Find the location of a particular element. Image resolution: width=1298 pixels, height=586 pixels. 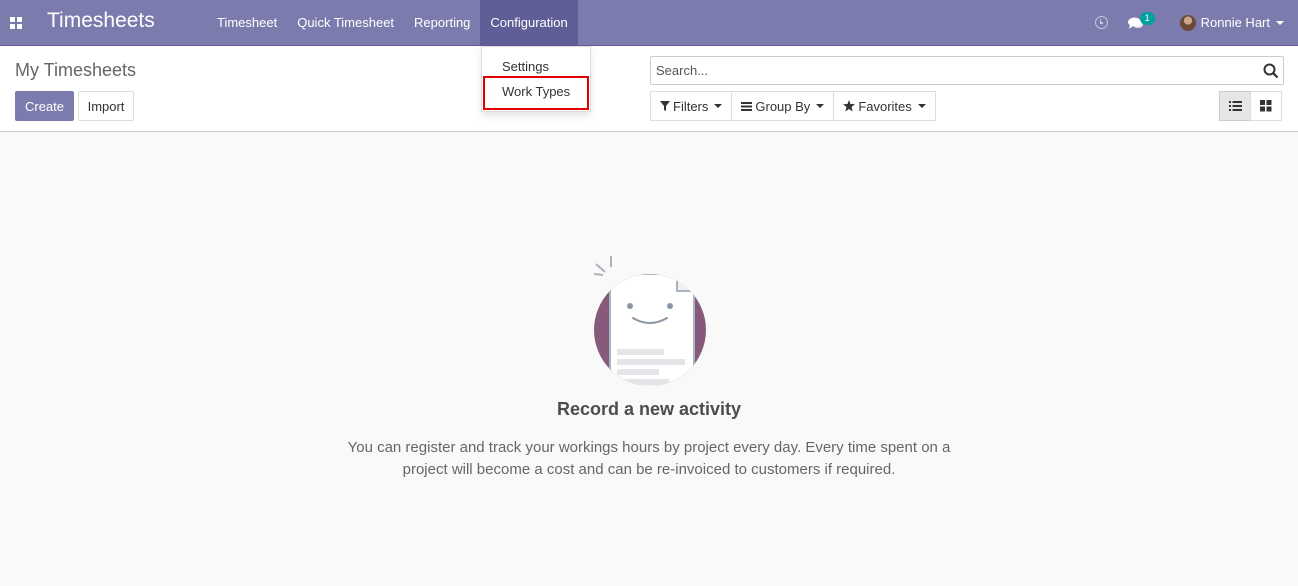

messaging-button: 1 is located at coordinates (1141, 22).